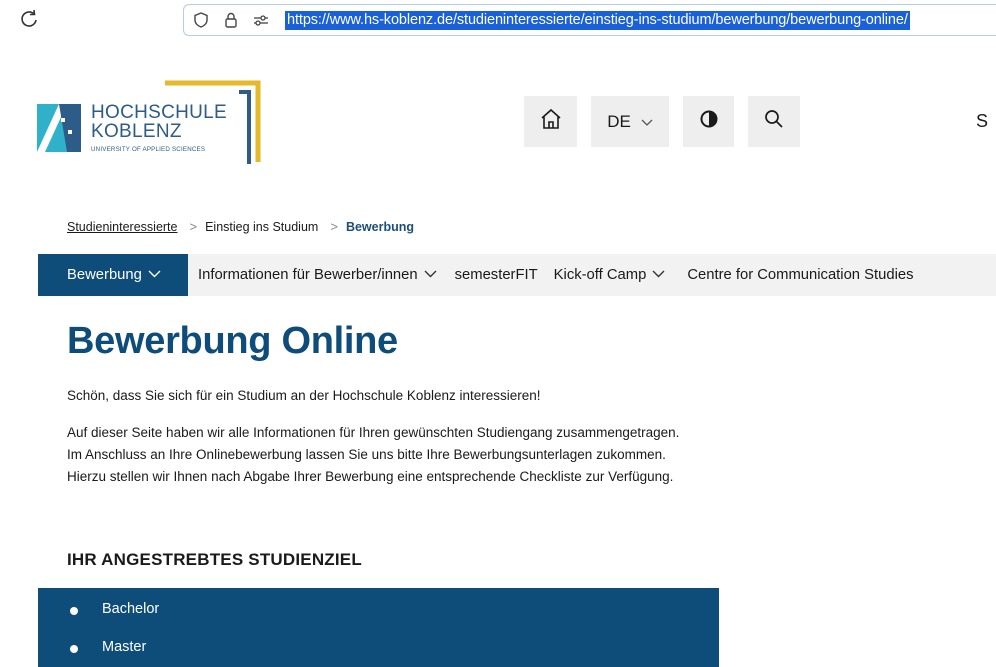 The height and width of the screenshot is (667, 996). I want to click on home-button, so click(550, 121).